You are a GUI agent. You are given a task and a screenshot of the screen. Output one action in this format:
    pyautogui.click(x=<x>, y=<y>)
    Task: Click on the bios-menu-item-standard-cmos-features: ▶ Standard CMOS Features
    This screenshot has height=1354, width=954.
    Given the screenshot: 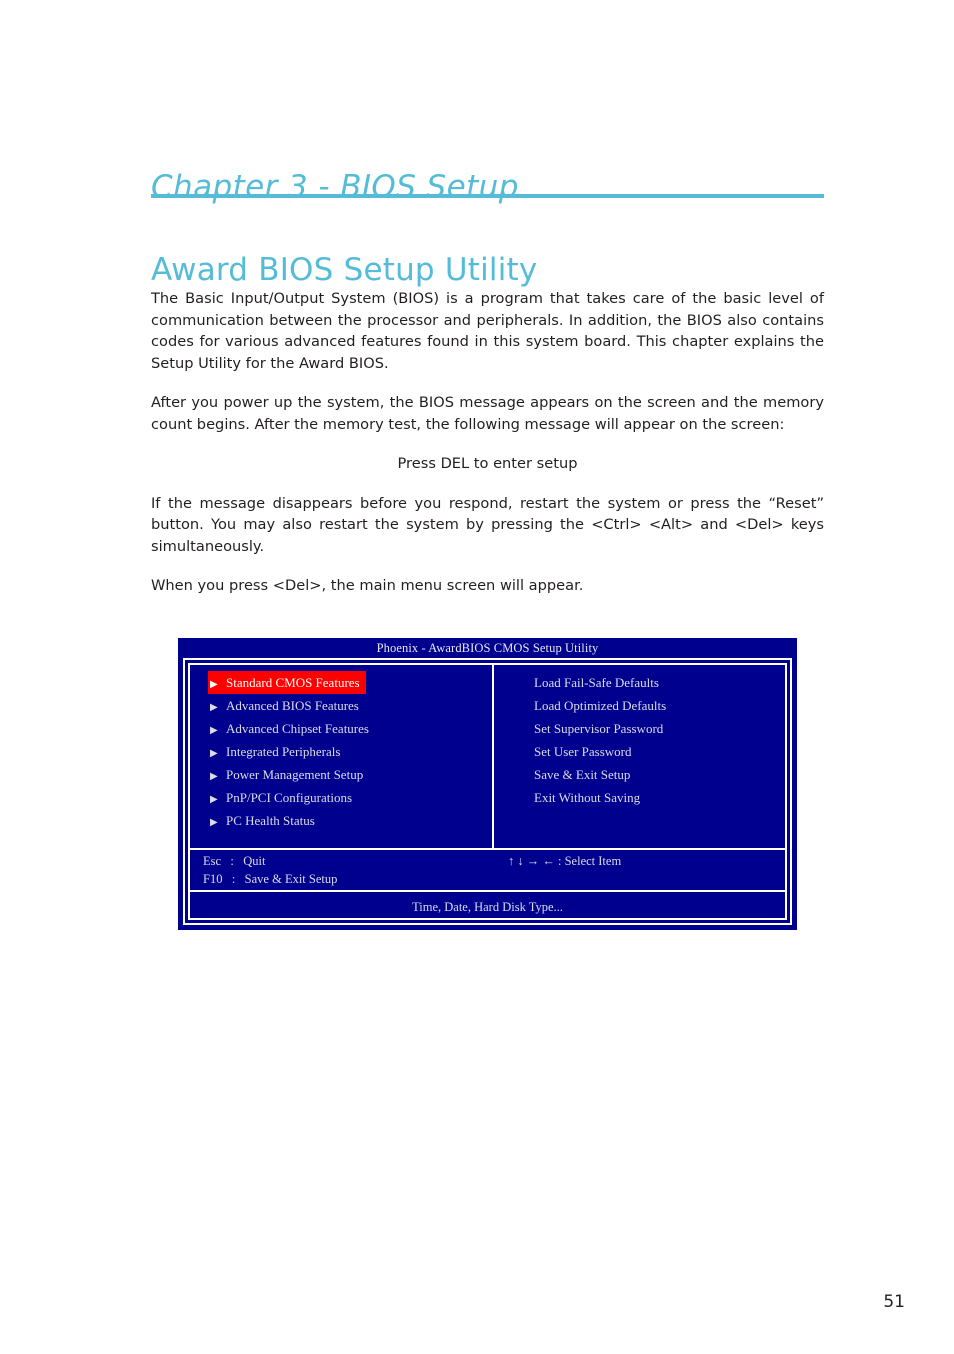 What is the action you would take?
    pyautogui.click(x=345, y=682)
    